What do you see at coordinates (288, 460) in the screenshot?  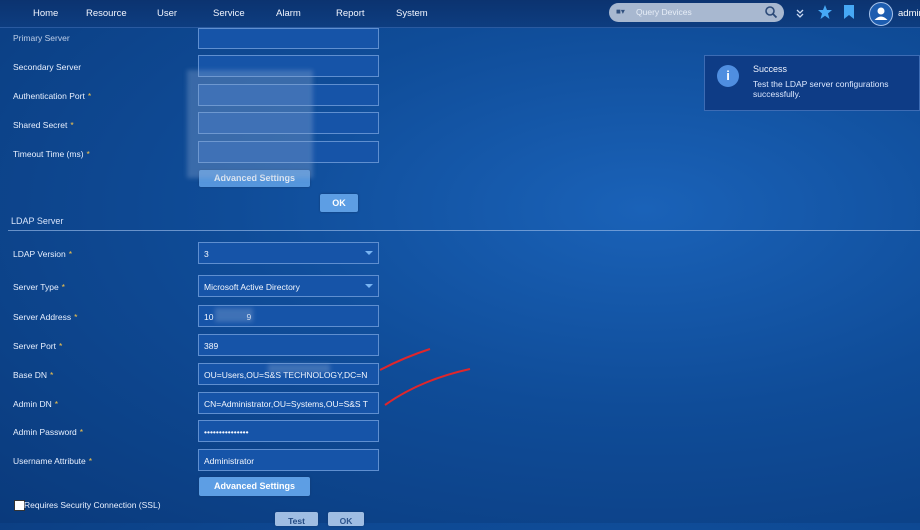 I see `username-attribute-field: Administrator` at bounding box center [288, 460].